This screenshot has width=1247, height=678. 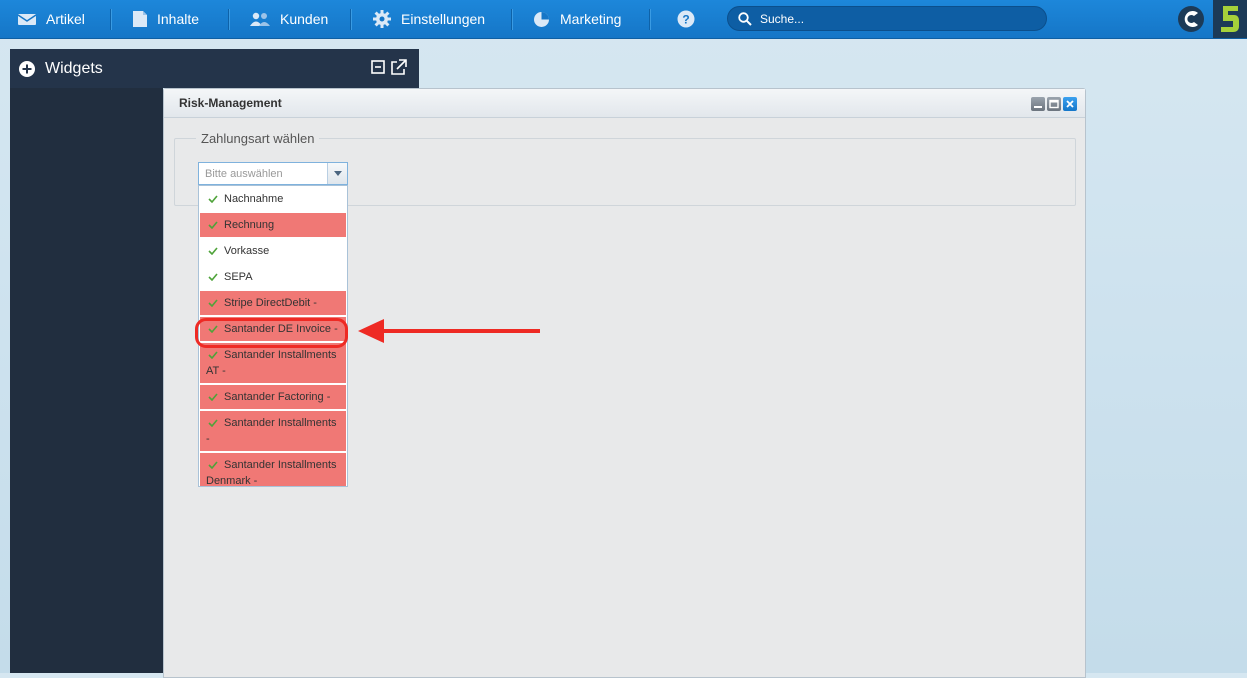 What do you see at coordinates (541, 19) in the screenshot?
I see `pie-chart-icon` at bounding box center [541, 19].